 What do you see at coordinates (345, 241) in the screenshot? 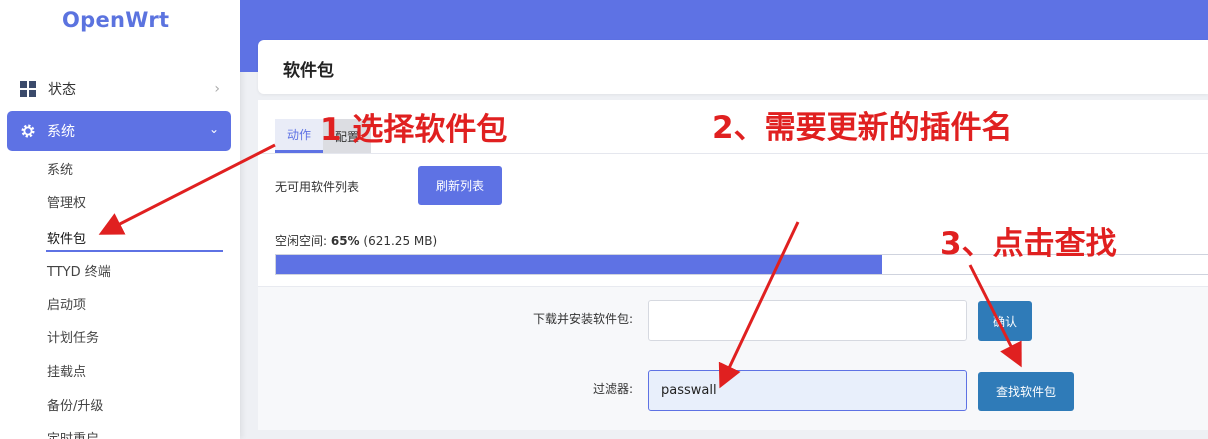
I see `free-space-percent: 65%` at bounding box center [345, 241].